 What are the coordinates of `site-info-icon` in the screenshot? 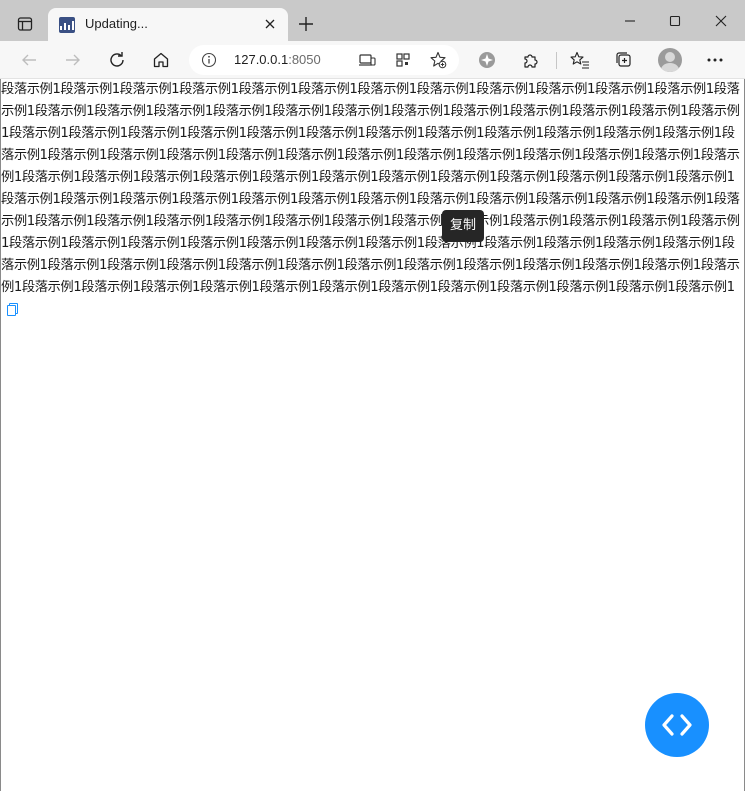 It's located at (209, 62).